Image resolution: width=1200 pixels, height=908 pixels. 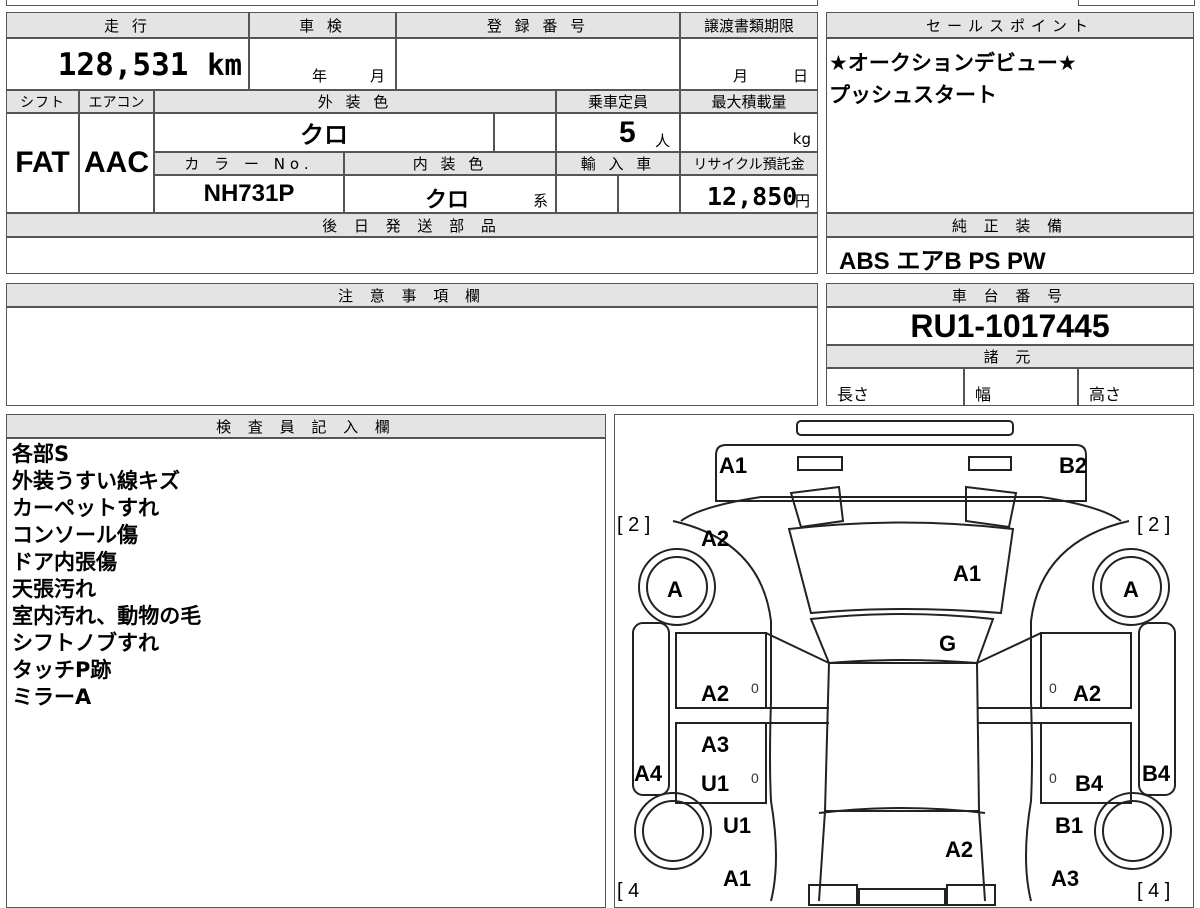 What do you see at coordinates (675, 589) in the screenshot?
I see `mark-front-wheel-left: A` at bounding box center [675, 589].